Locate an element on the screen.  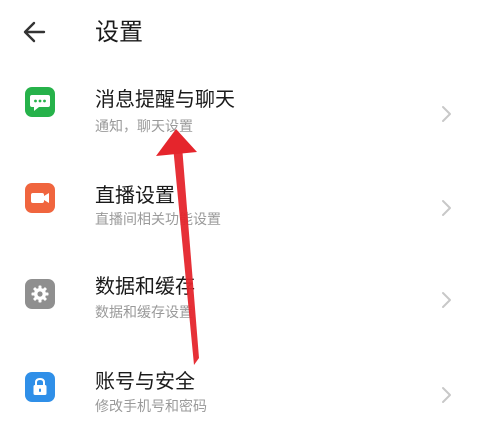
arrow-left-icon is located at coordinates (34, 32).